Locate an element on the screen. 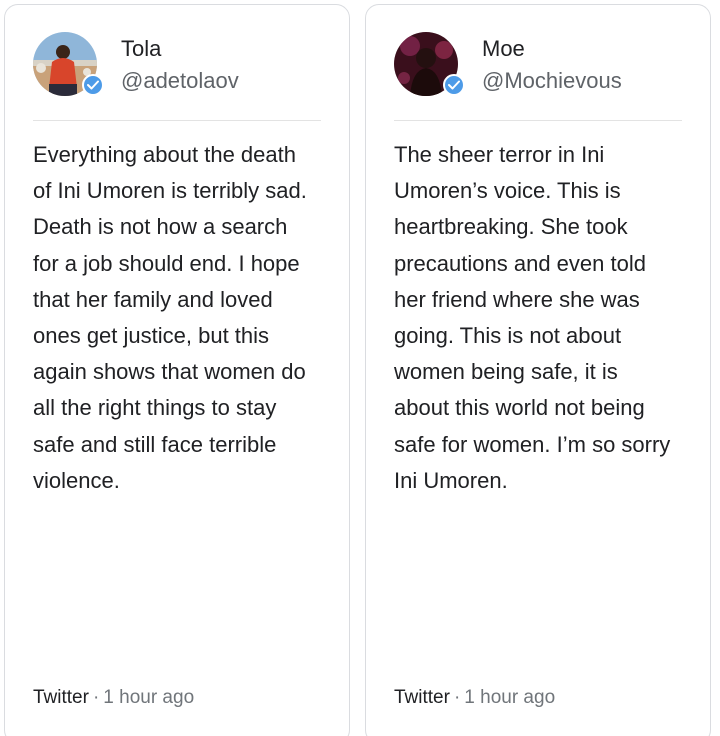 This screenshot has height=736, width=720. tweet-line: her friend where she was is located at coordinates (517, 299).